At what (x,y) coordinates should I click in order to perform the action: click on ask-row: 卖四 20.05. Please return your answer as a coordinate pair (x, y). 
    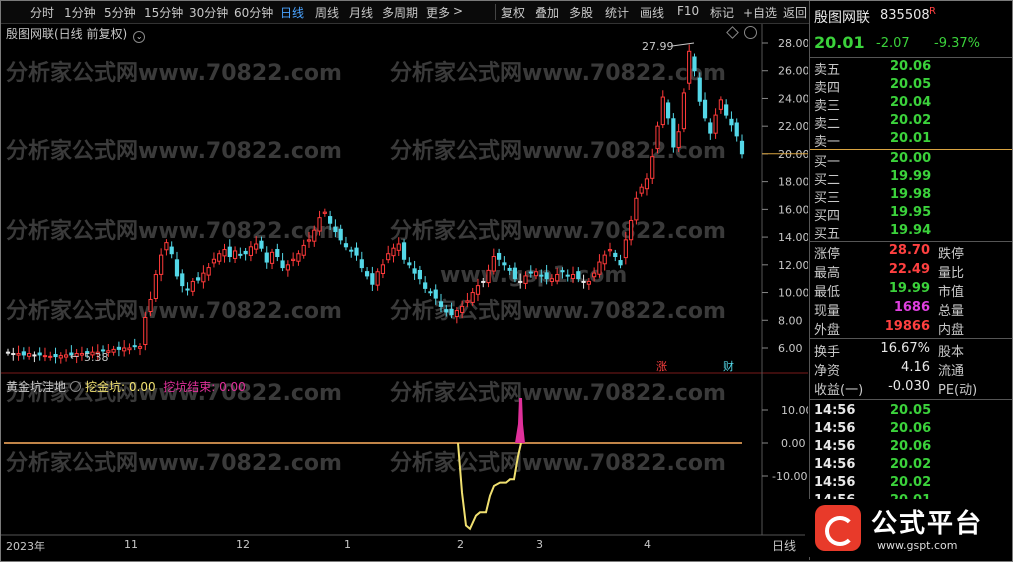
    Looking at the image, I should click on (911, 86).